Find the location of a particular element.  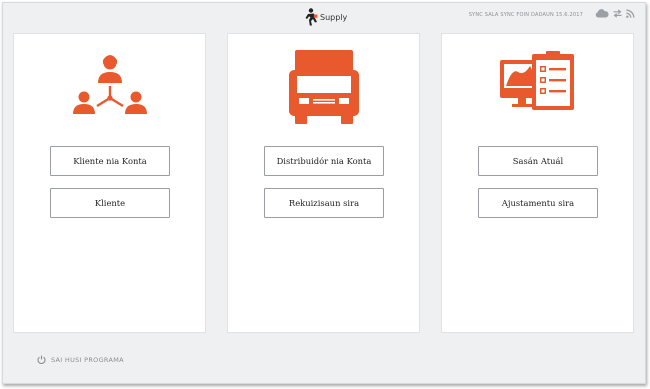

rss-icon is located at coordinates (630, 13).